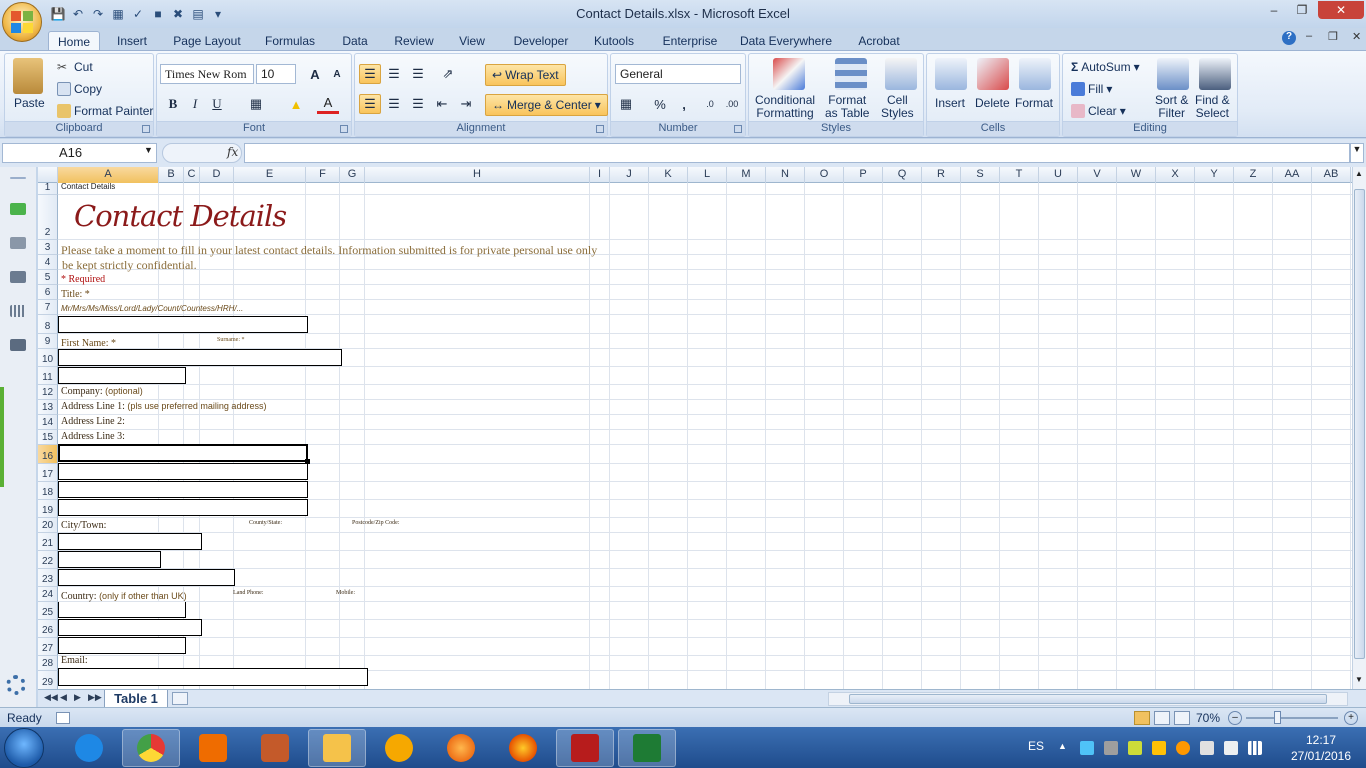  Describe the element at coordinates (195, 104) in the screenshot. I see `italic-button: I` at that location.